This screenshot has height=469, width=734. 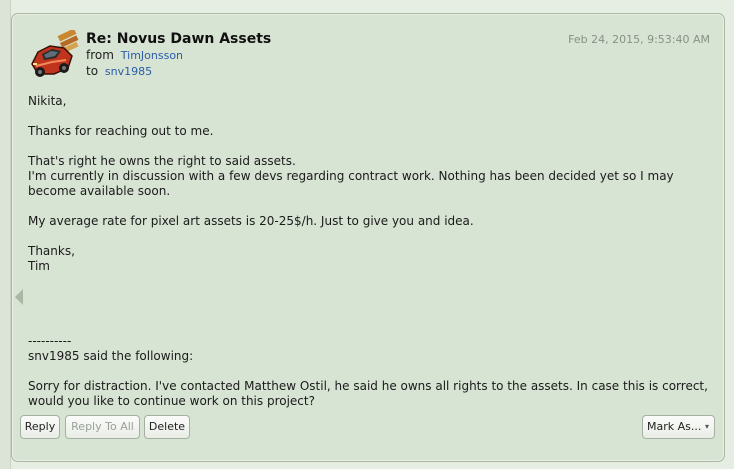 I want to click on card-pointer, so click(x=19, y=297).